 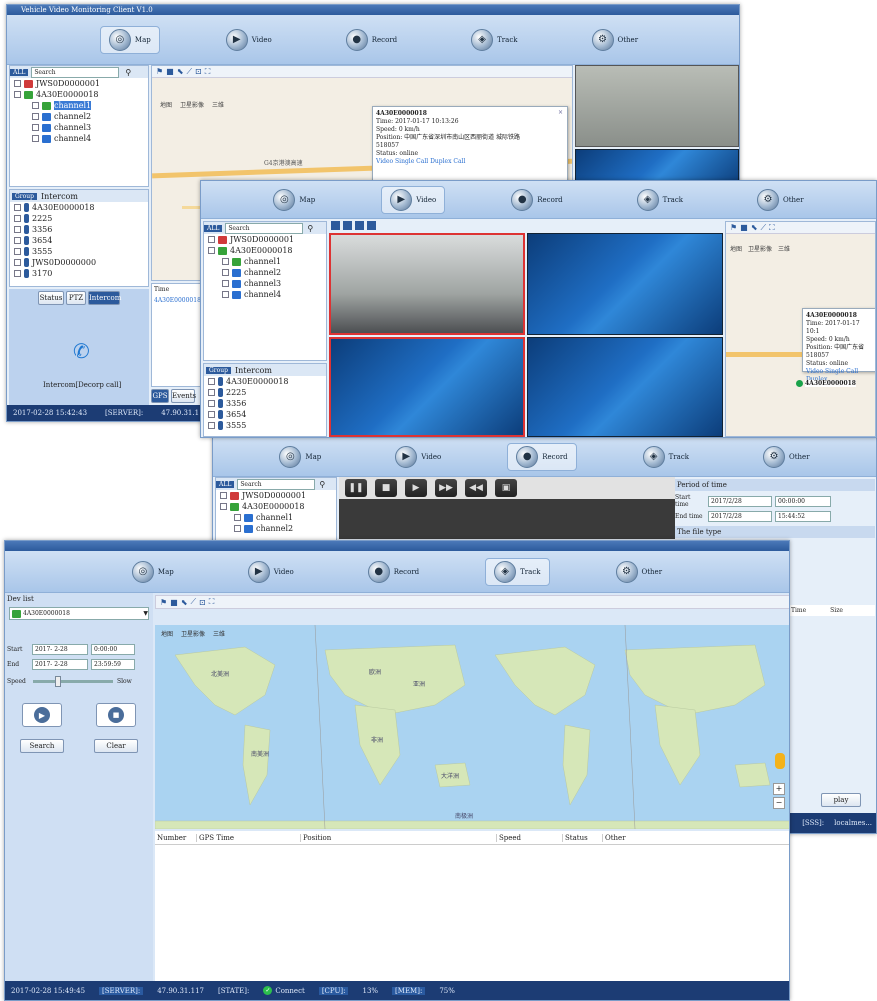 I want to click on play-track-button: ▶, so click(x=42, y=715).